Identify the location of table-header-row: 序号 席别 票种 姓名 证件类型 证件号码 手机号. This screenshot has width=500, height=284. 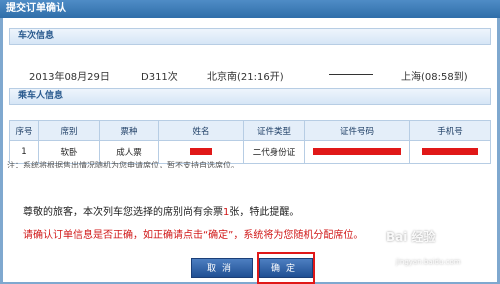
(250, 130).